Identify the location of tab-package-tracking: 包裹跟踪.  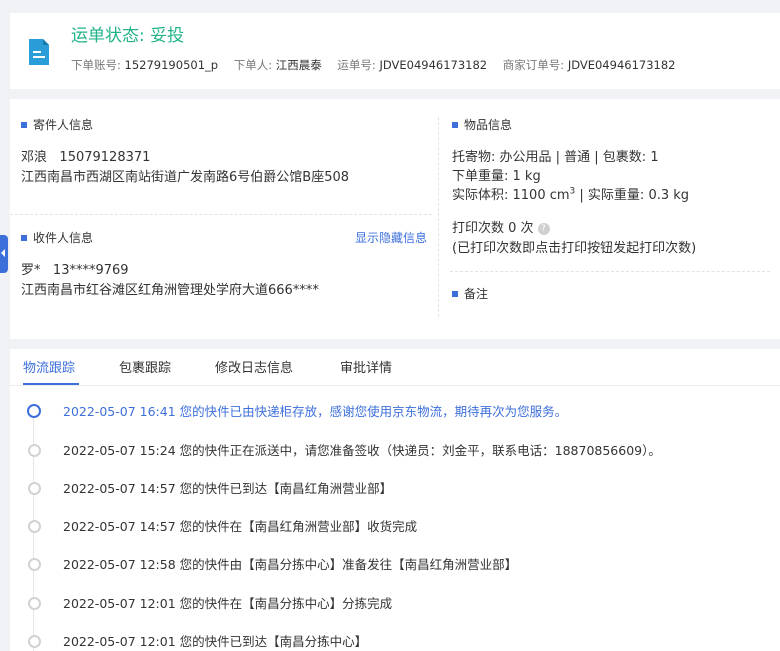
(145, 366).